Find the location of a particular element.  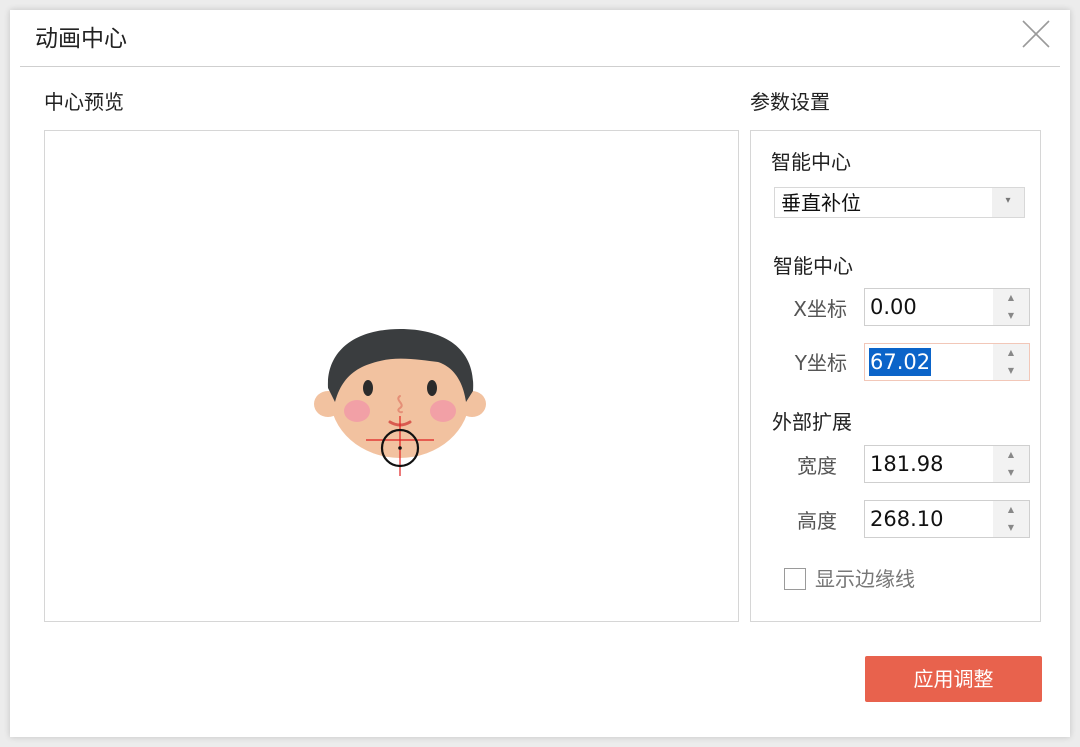

width-value: 181.98 is located at coordinates (907, 464).